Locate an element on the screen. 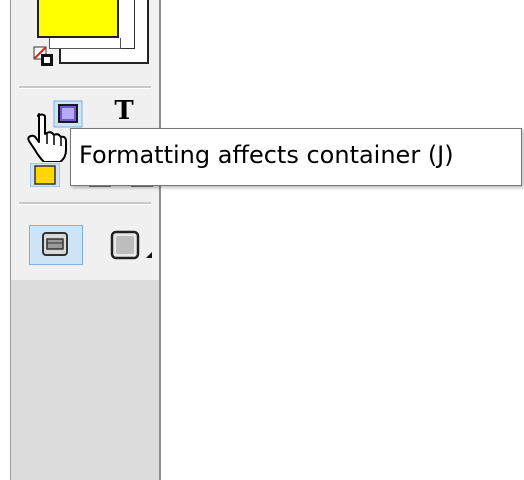 Image resolution: width=524 pixels, height=480 pixels. hand-pointer-icon is located at coordinates (47, 137).